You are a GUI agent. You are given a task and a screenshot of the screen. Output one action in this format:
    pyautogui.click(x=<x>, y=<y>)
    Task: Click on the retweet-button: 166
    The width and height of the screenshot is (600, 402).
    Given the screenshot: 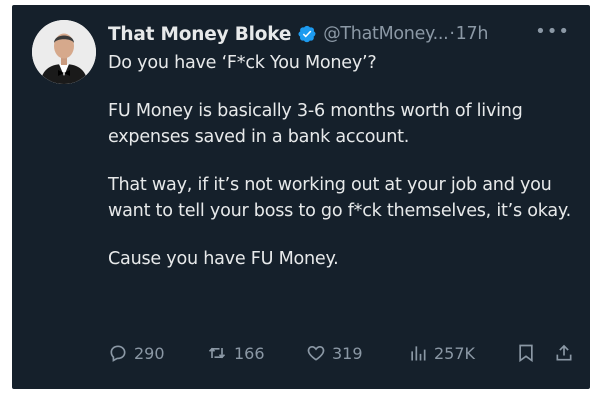 What is the action you would take?
    pyautogui.click(x=235, y=353)
    